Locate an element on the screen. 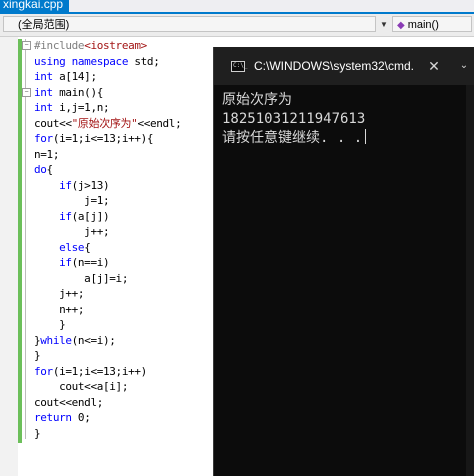 This screenshot has height=476, width=474. code-line: cout<<a[i]; is located at coordinates (107, 387).